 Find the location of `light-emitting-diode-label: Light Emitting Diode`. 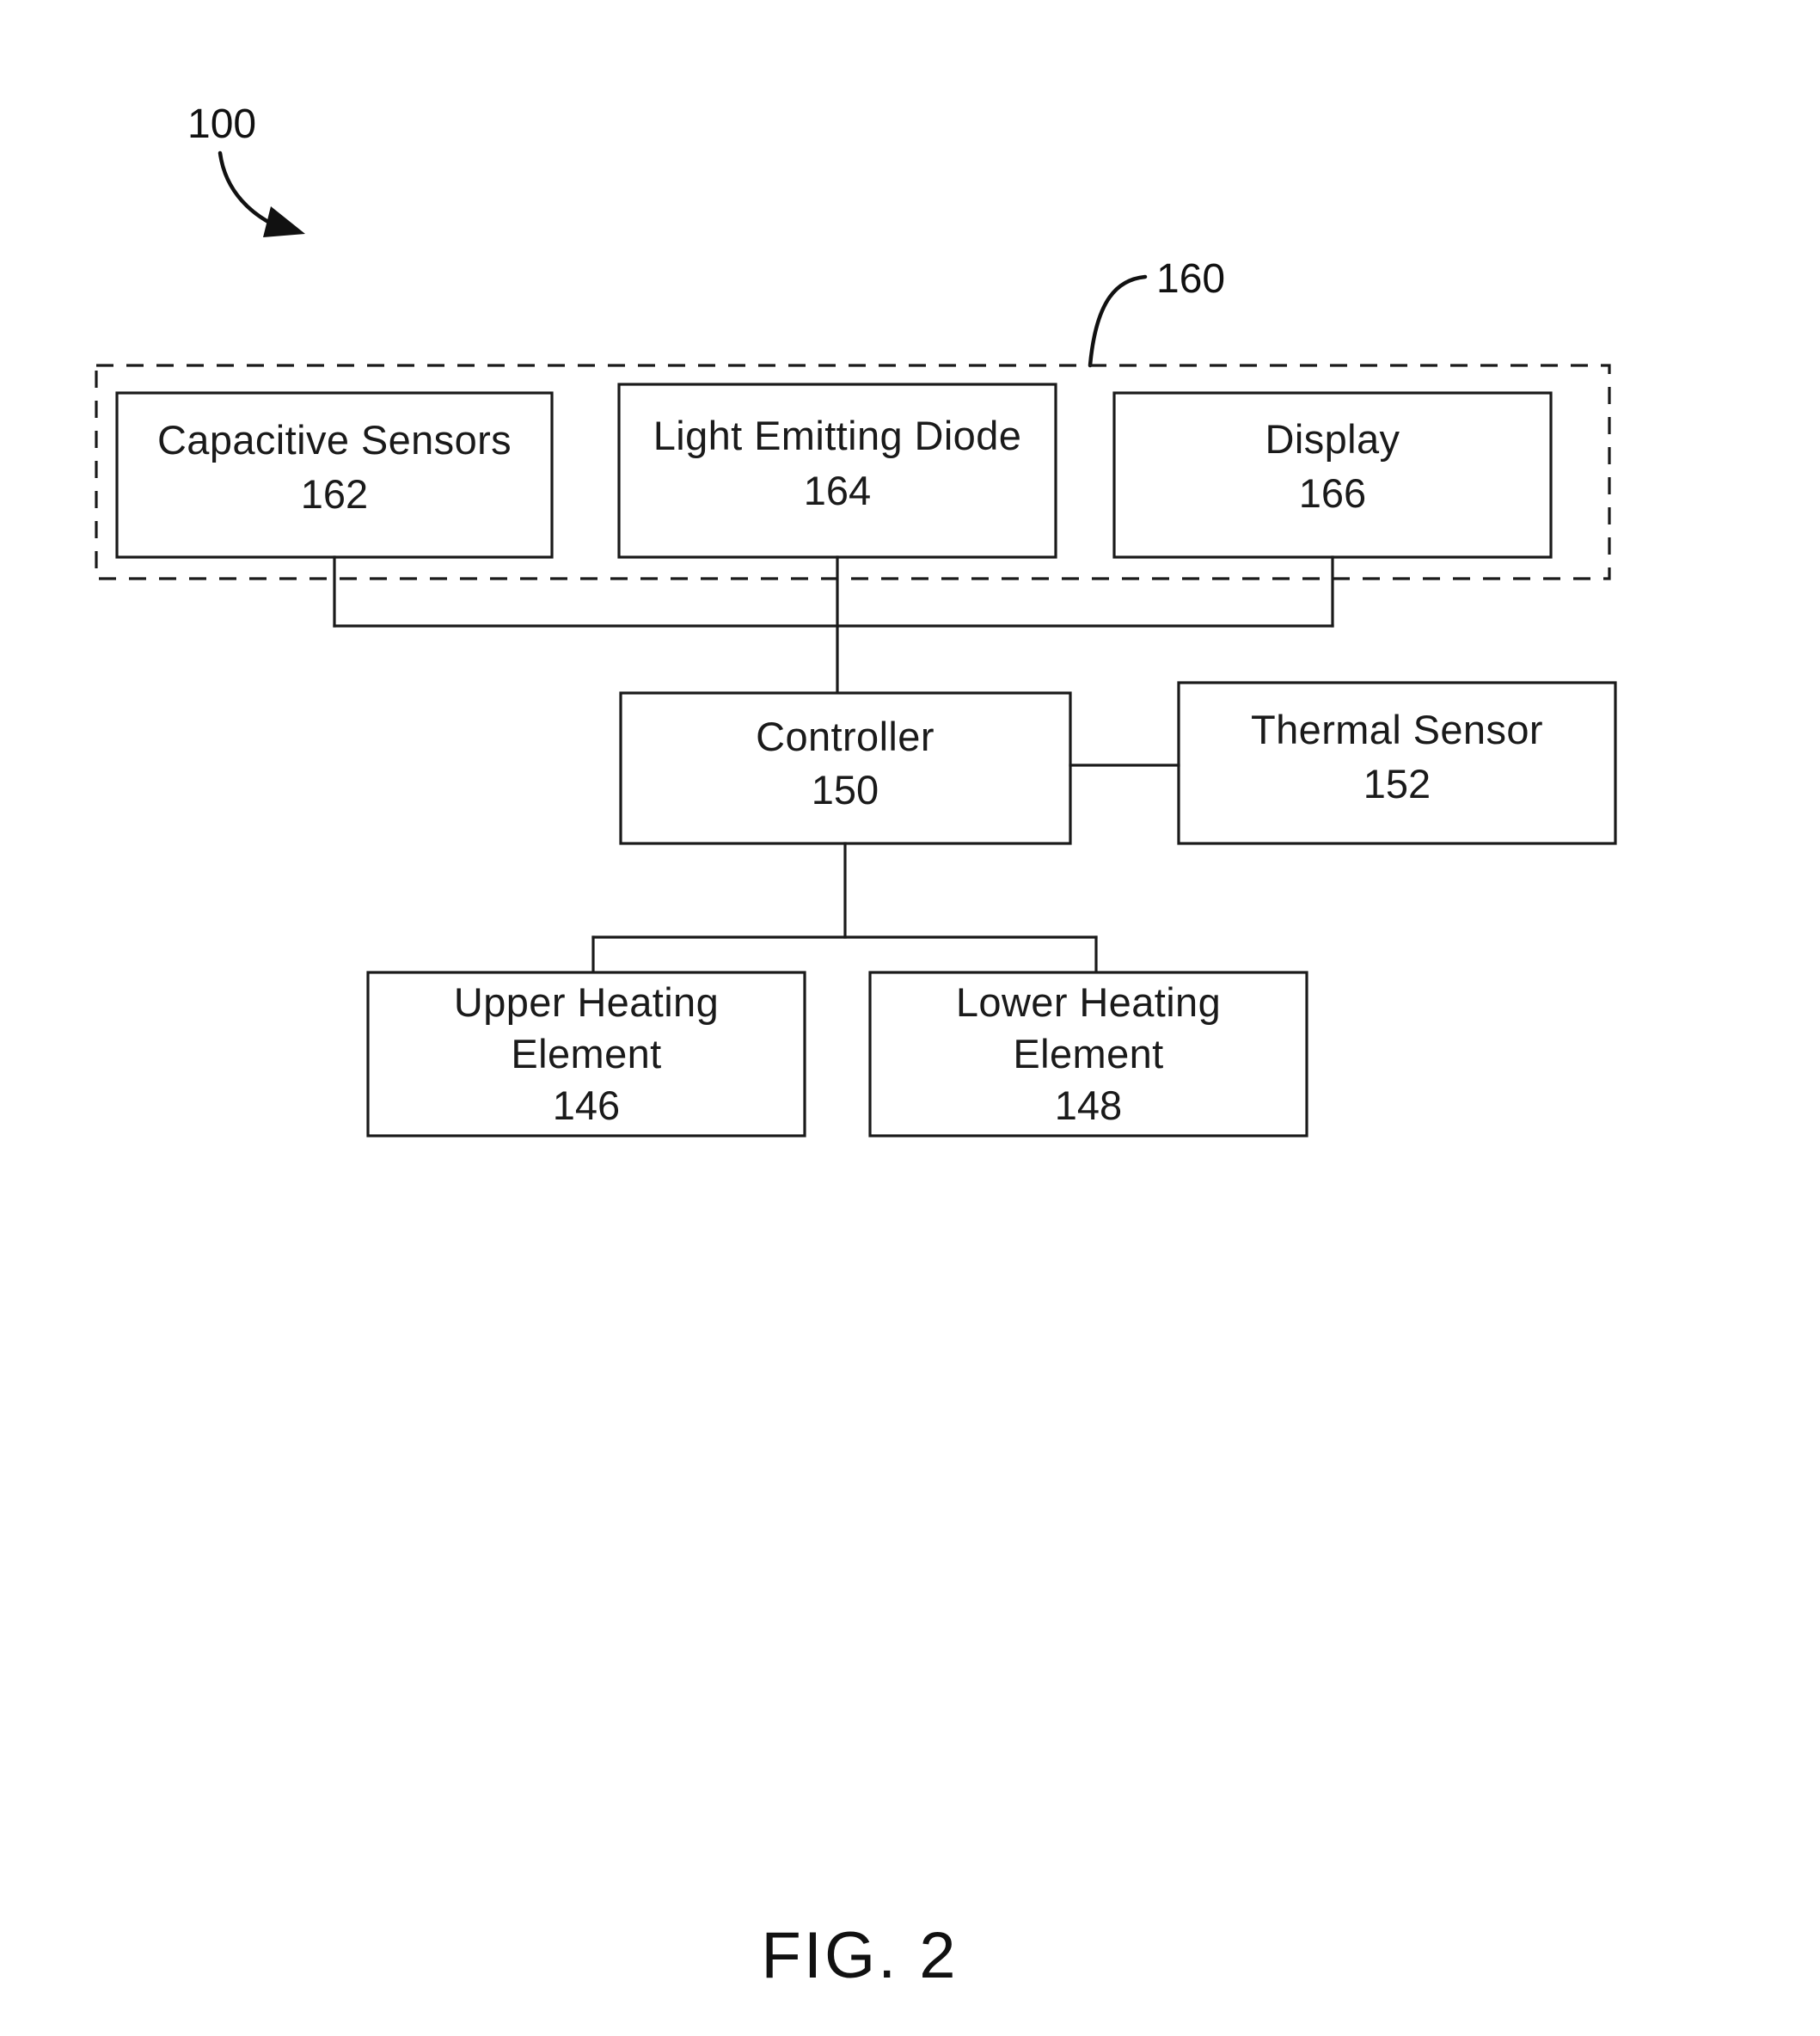

light-emitting-diode-label: Light Emitting Diode is located at coordinates (837, 435).